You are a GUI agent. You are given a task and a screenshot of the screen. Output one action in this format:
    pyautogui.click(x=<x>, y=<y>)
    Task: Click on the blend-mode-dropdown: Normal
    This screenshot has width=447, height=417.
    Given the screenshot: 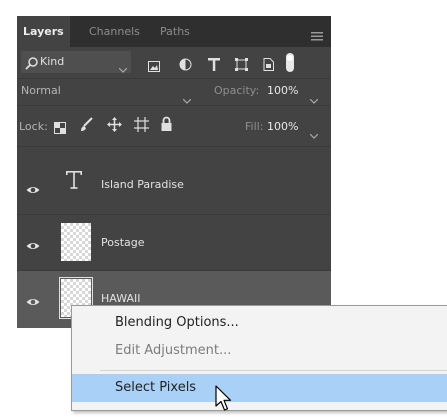 What is the action you would take?
    pyautogui.click(x=112, y=92)
    